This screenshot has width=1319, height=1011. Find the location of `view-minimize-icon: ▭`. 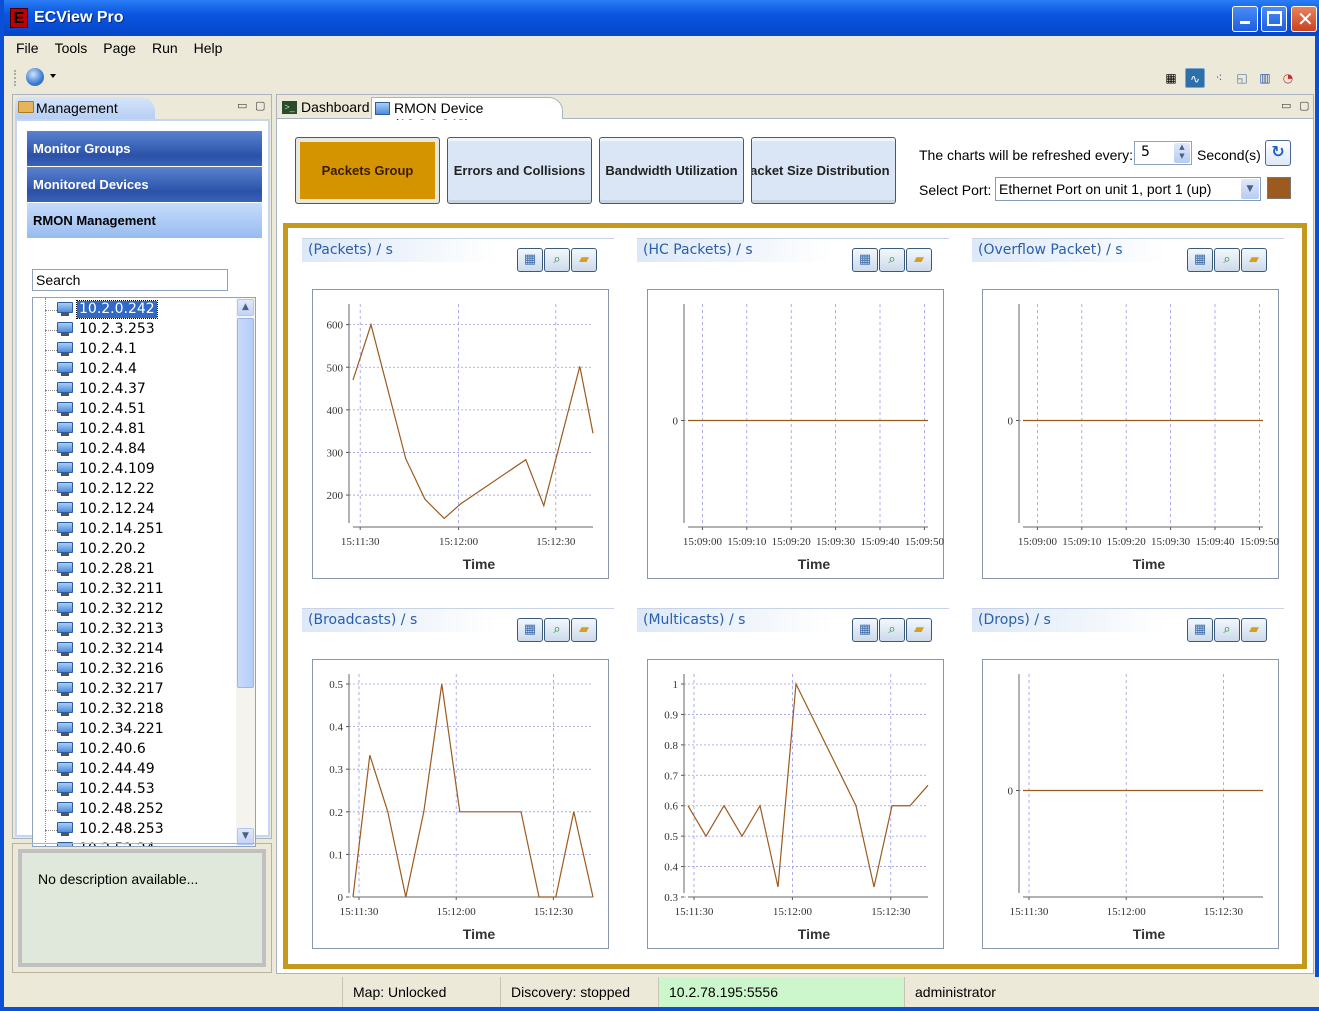

view-minimize-icon: ▭ is located at coordinates (242, 105).